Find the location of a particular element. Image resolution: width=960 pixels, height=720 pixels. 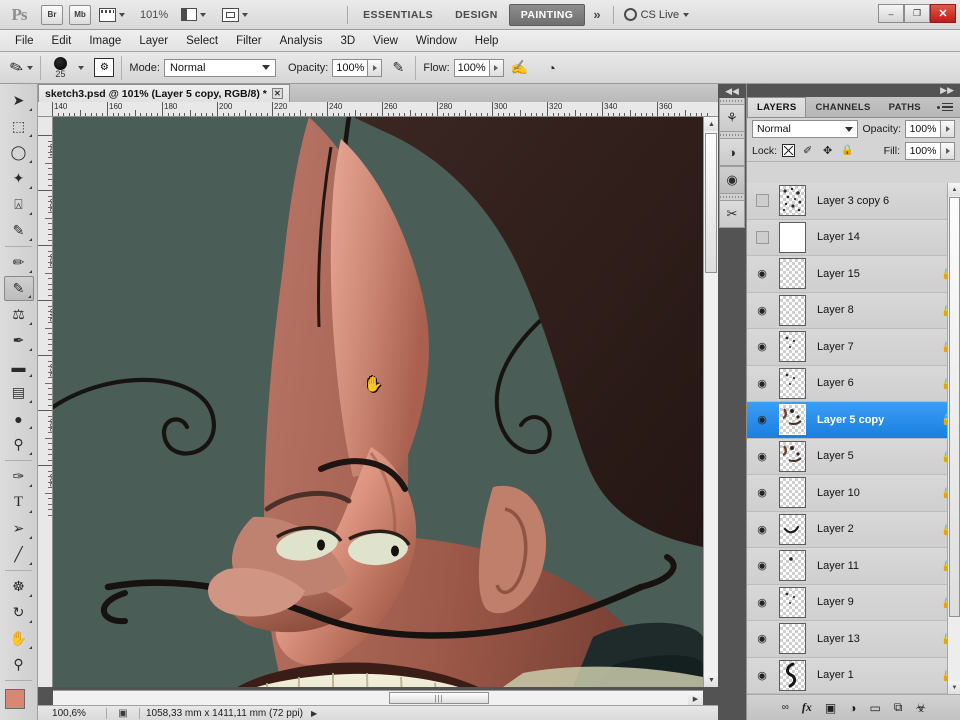

opacity-control: 100% is located at coordinates (357, 67).